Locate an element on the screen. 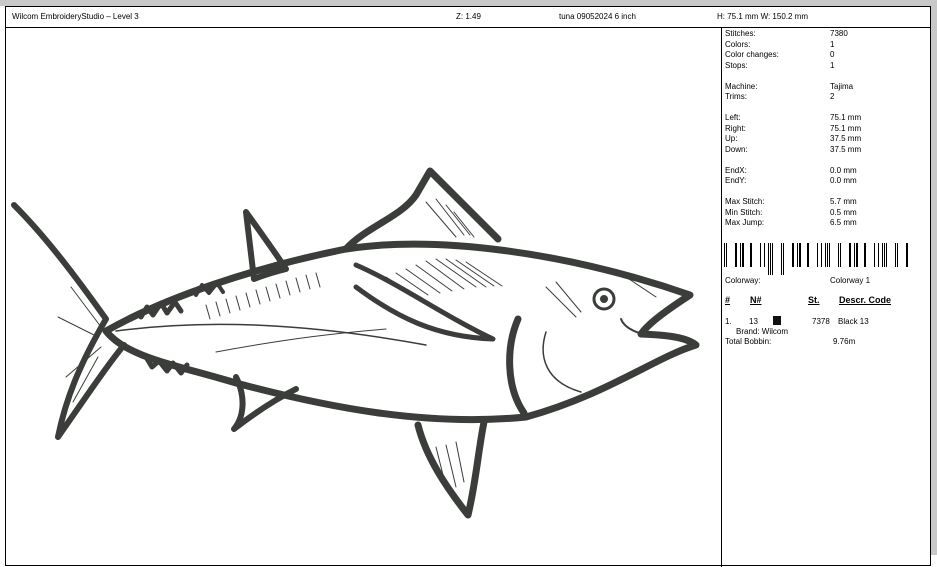  stat-left: Left: 75.1 mm is located at coordinates (793, 117).